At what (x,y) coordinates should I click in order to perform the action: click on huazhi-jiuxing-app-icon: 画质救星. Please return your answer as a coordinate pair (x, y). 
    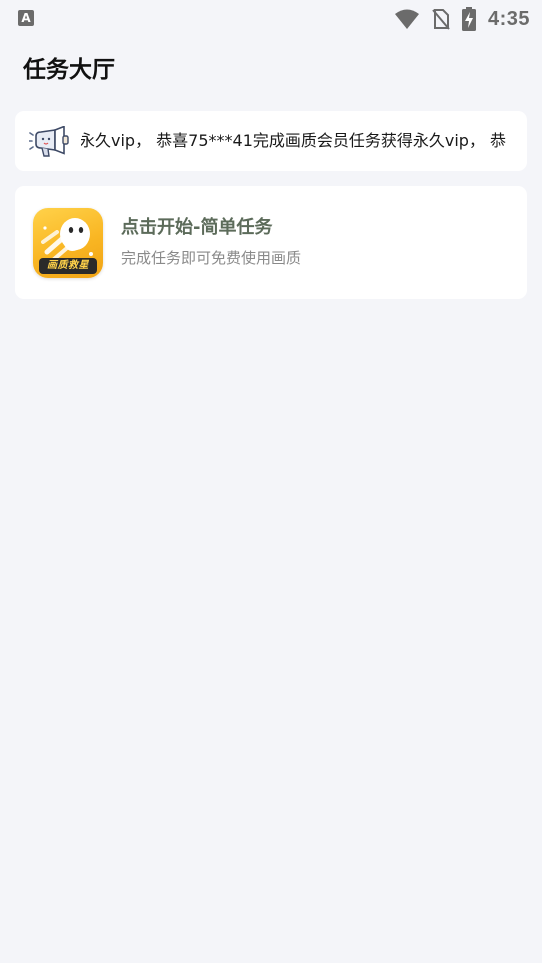
    Looking at the image, I should click on (68, 243).